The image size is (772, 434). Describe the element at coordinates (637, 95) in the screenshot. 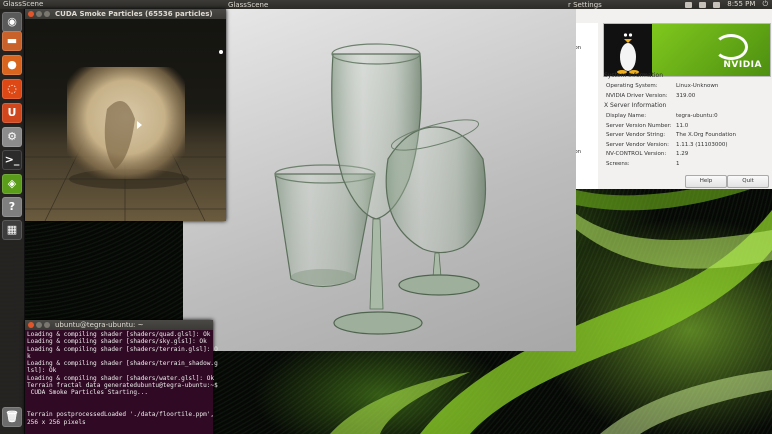

I see `info-label: NVIDIA Driver Version:` at that location.